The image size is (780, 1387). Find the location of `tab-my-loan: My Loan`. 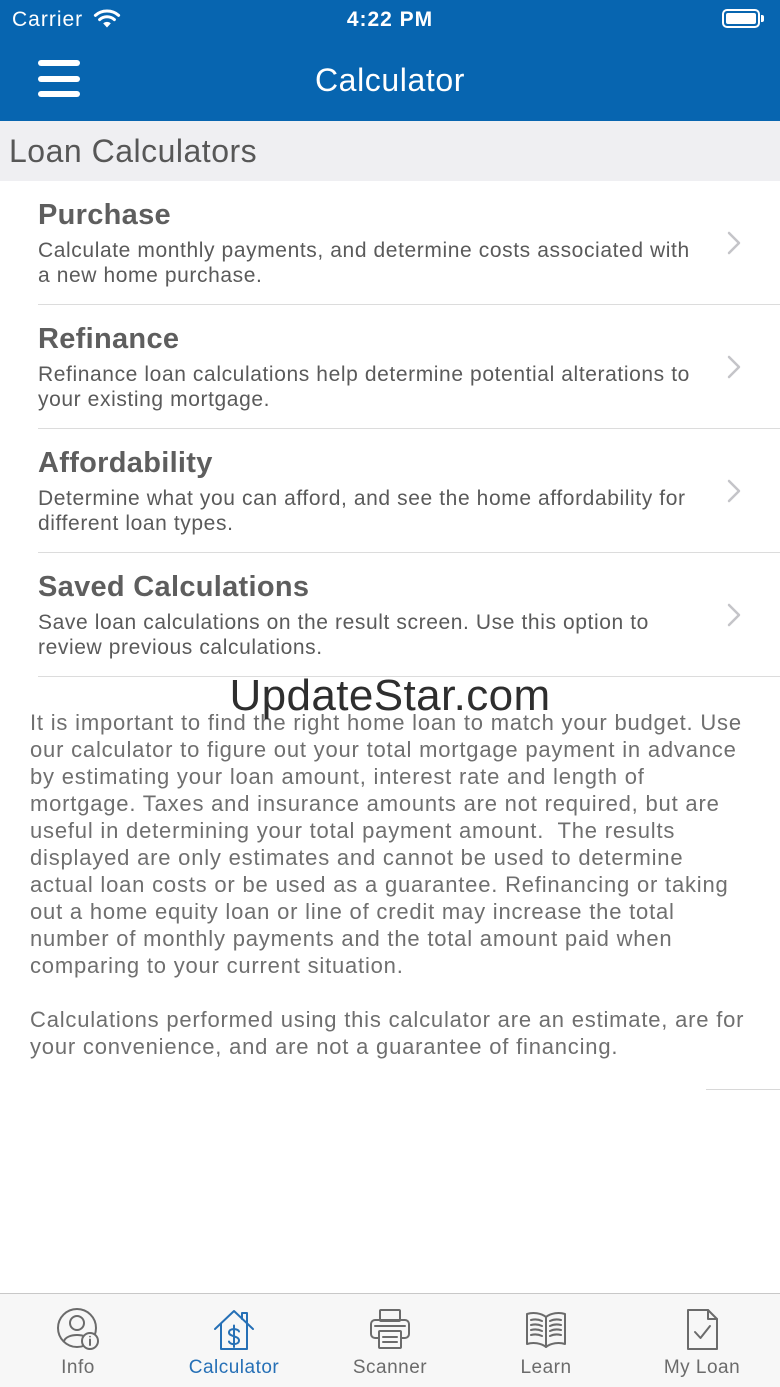

tab-my-loan: My Loan is located at coordinates (702, 1340).